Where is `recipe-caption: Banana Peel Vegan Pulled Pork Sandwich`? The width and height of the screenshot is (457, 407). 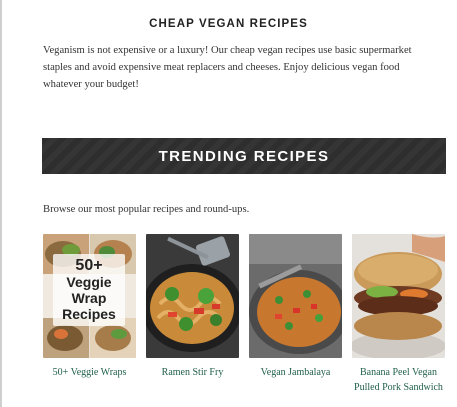
recipe-caption: Banana Peel Vegan Pulled Pork Sandwich is located at coordinates (398, 380).